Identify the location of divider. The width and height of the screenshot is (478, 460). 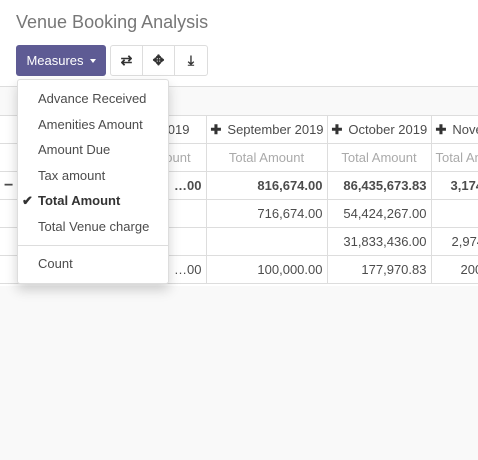
(93, 245).